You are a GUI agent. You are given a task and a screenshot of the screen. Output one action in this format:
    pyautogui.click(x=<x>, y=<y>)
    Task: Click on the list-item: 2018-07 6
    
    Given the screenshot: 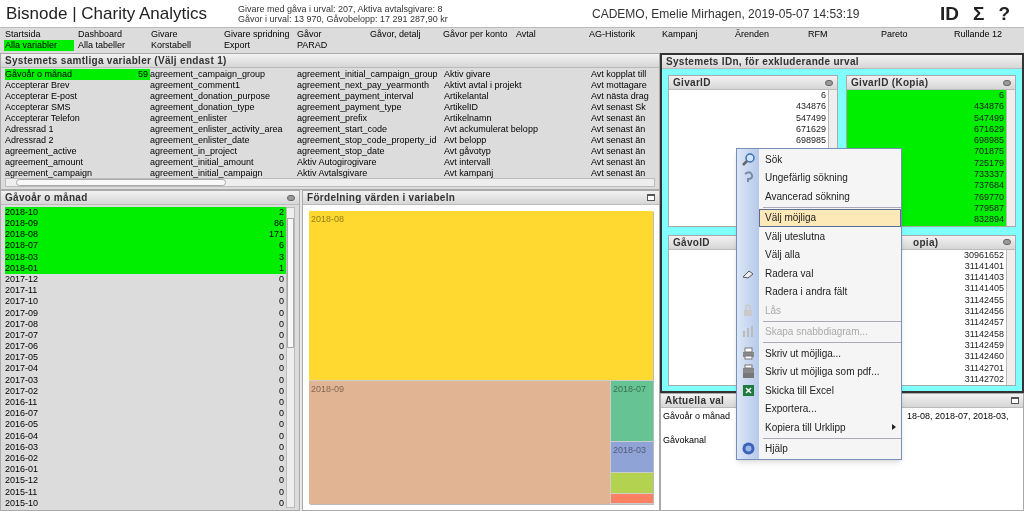 What is the action you would take?
    pyautogui.click(x=145, y=246)
    